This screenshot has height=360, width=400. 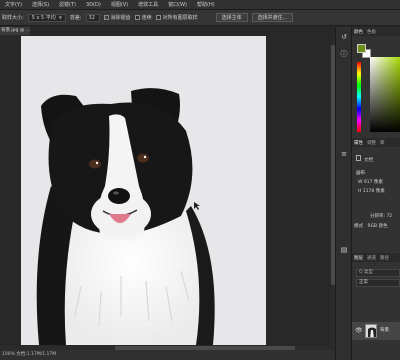 What do you see at coordinates (373, 182) in the screenshot?
I see `width-value: 917 像素` at bounding box center [373, 182].